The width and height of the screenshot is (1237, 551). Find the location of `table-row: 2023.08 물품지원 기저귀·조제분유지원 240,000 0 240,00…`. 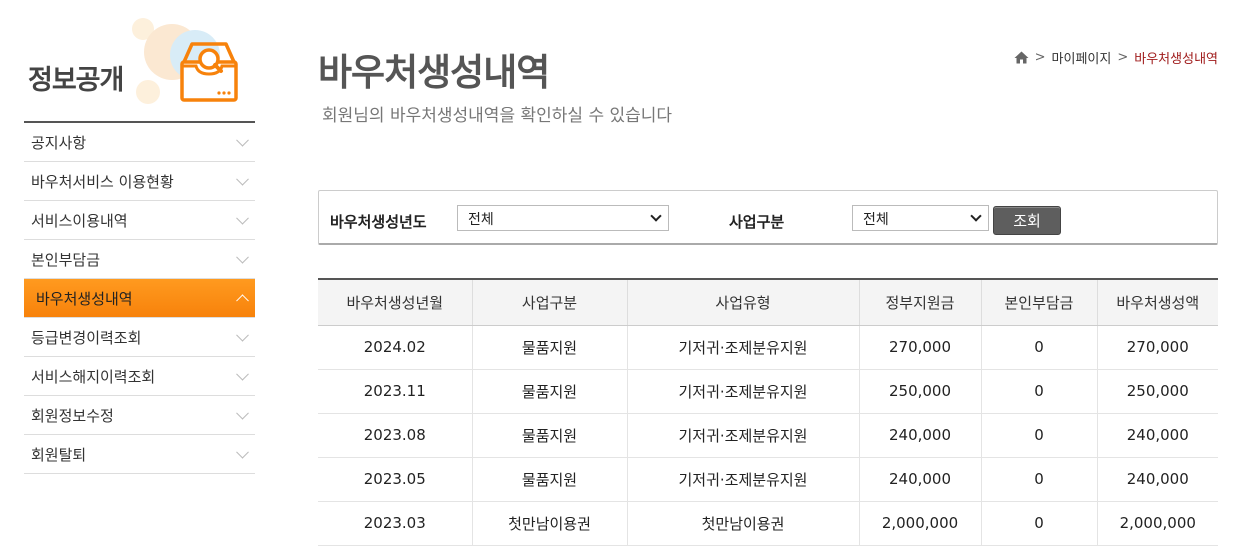

table-row: 2023.08 물품지원 기저귀·조제분유지원 240,000 0 240,00… is located at coordinates (768, 435).